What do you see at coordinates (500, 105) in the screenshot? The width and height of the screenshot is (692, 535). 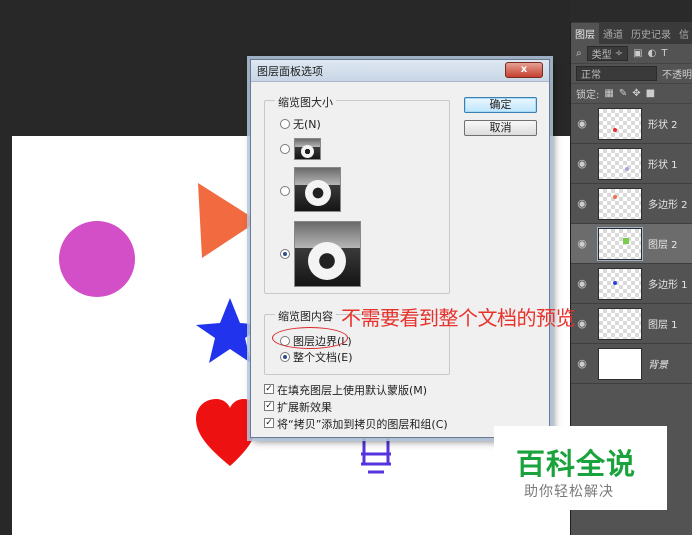 I see `ok-button: 确定` at bounding box center [500, 105].